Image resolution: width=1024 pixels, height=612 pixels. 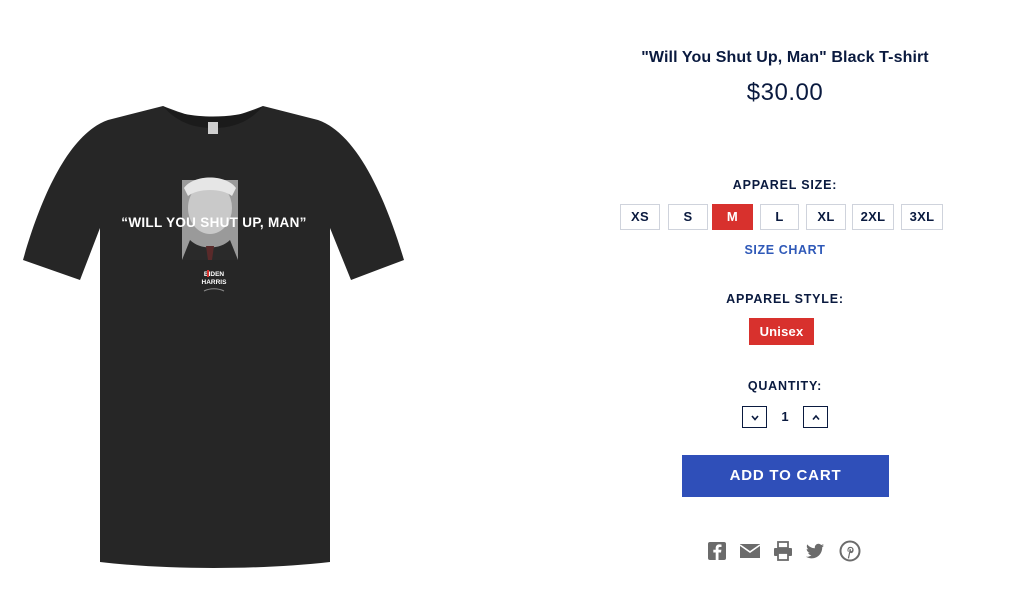 I want to click on quantity-increase-button, so click(x=815, y=417).